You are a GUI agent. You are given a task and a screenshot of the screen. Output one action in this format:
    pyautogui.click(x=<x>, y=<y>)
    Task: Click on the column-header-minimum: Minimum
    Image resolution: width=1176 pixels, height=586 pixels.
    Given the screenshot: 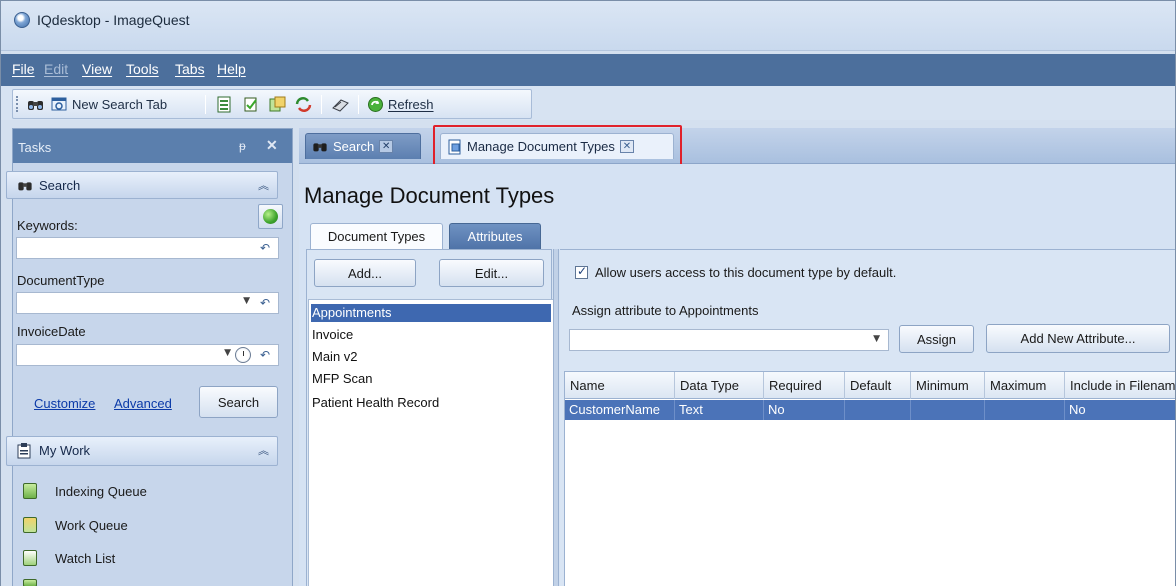 What is the action you would take?
    pyautogui.click(x=948, y=385)
    